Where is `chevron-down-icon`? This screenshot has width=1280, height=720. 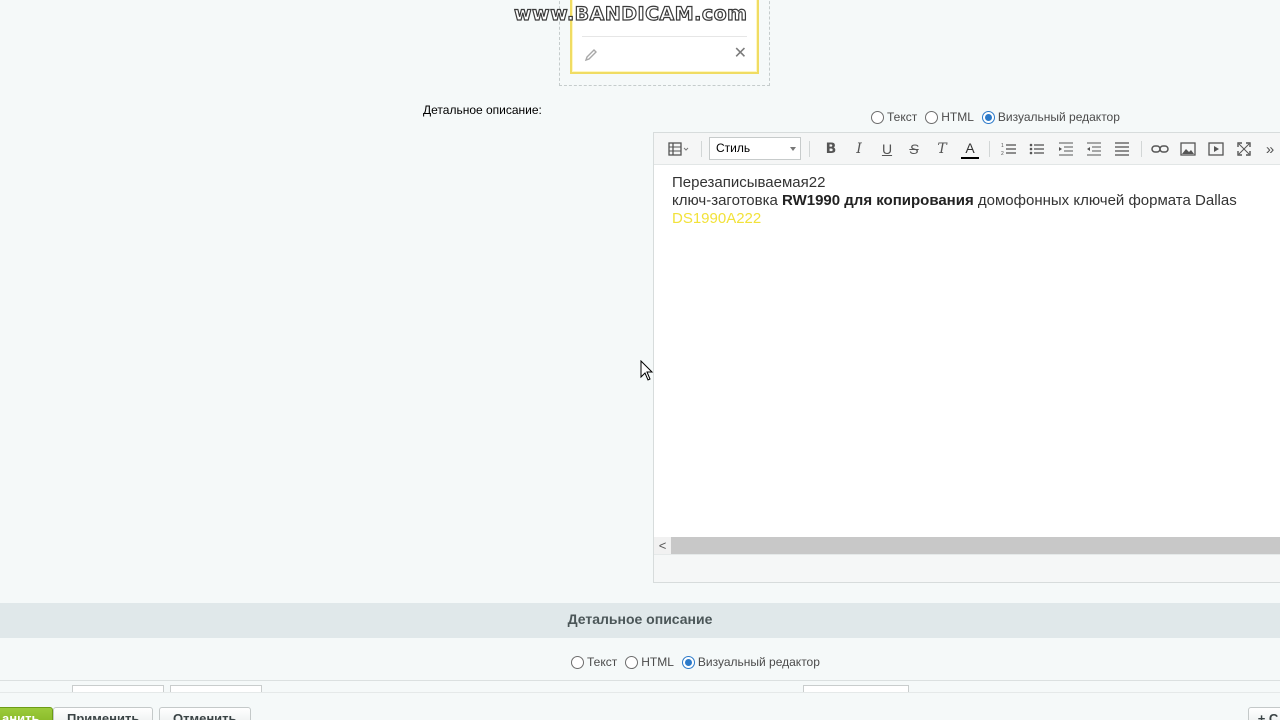 chevron-down-icon is located at coordinates (793, 149).